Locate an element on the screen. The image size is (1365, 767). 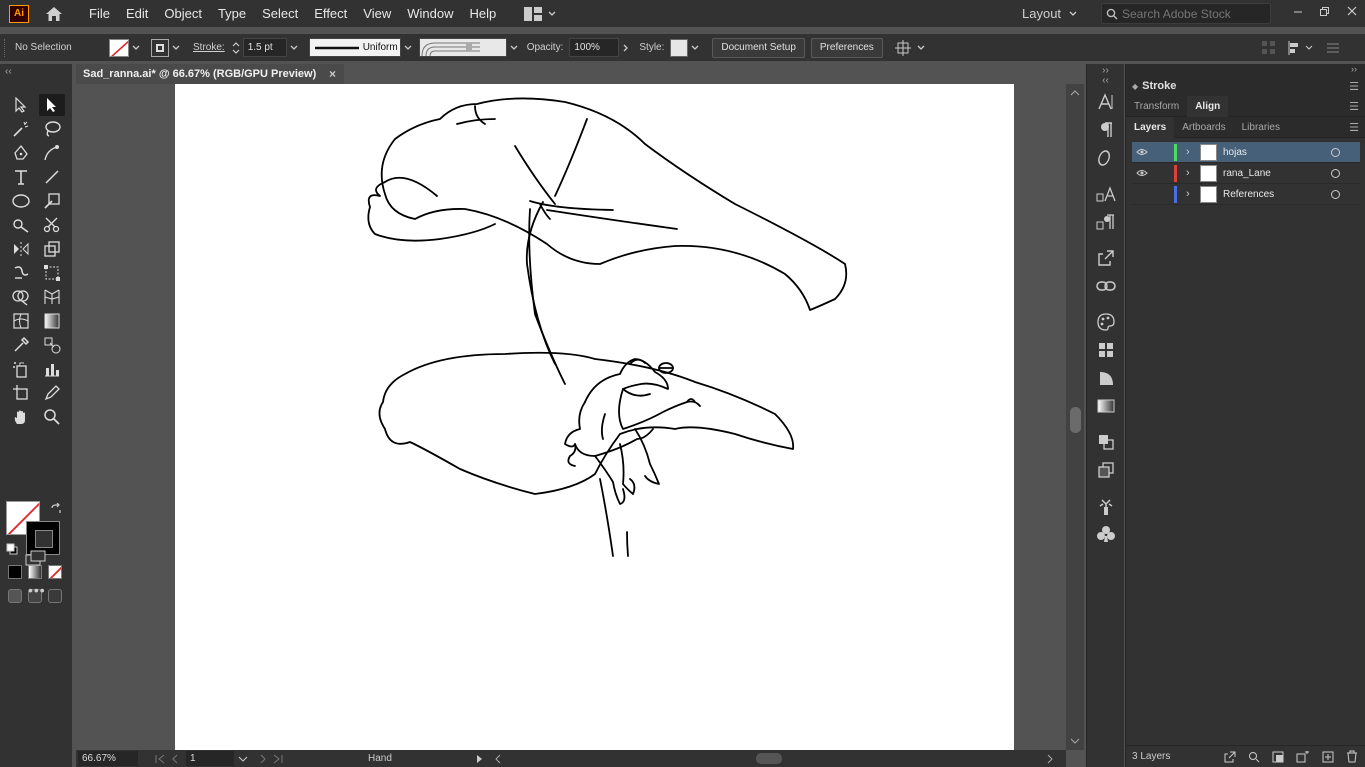
profile-dropdown is located at coordinates (408, 48).